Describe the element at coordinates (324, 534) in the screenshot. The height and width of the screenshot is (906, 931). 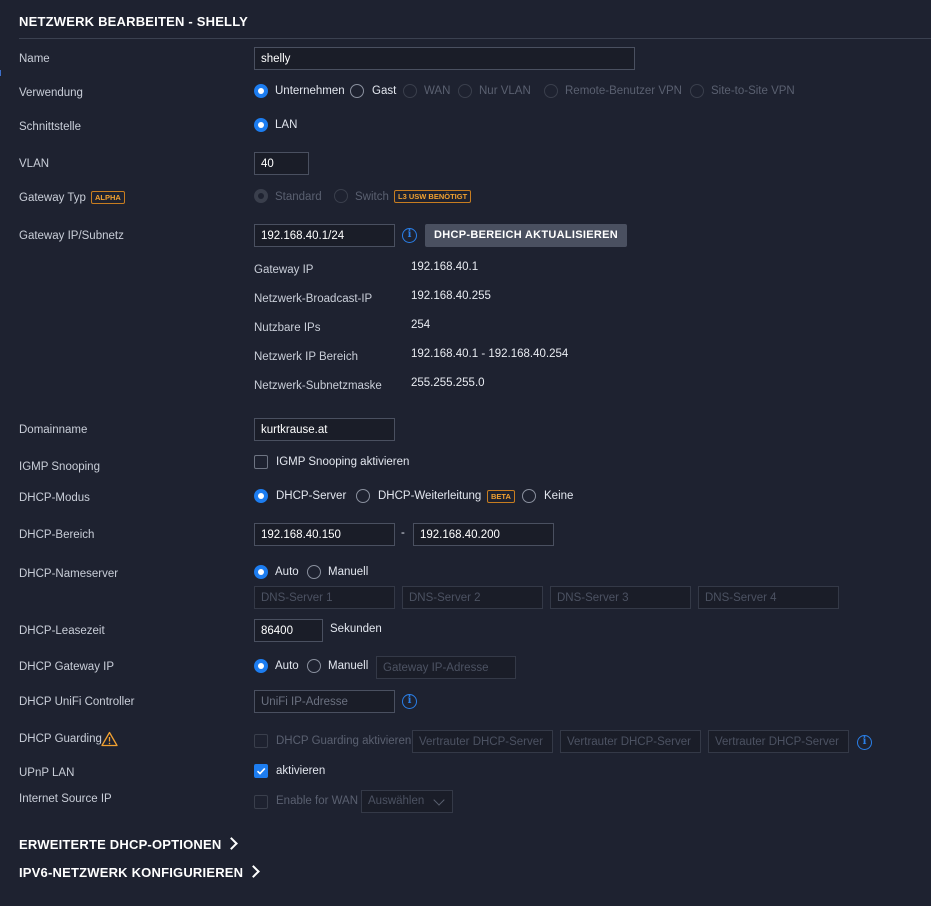
I see `dhcp-range-start-input` at that location.